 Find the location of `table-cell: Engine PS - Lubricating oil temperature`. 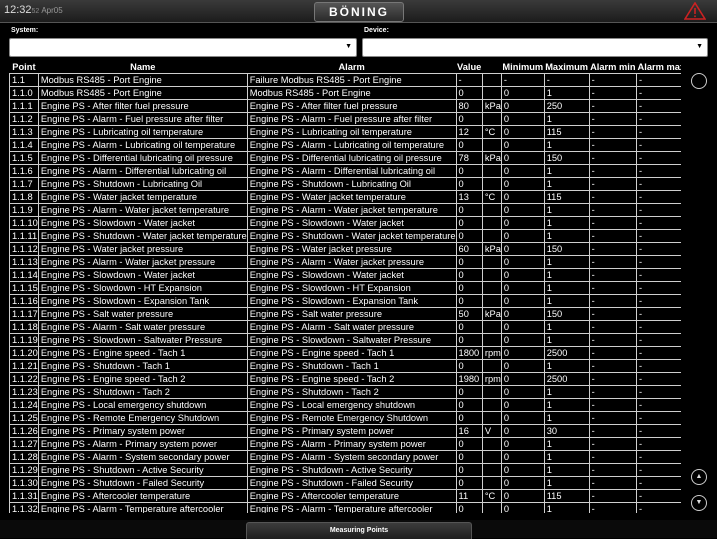

table-cell: Engine PS - Lubricating oil temperature is located at coordinates (142, 132).